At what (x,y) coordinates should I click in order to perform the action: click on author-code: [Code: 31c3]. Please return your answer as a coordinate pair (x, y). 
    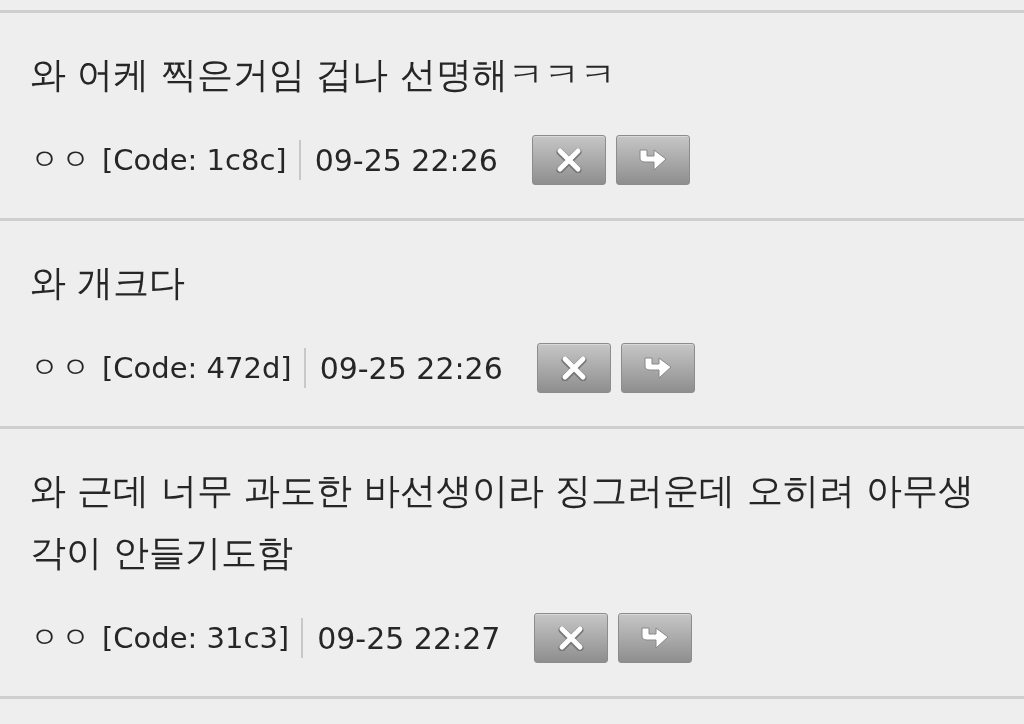
    Looking at the image, I should click on (196, 638).